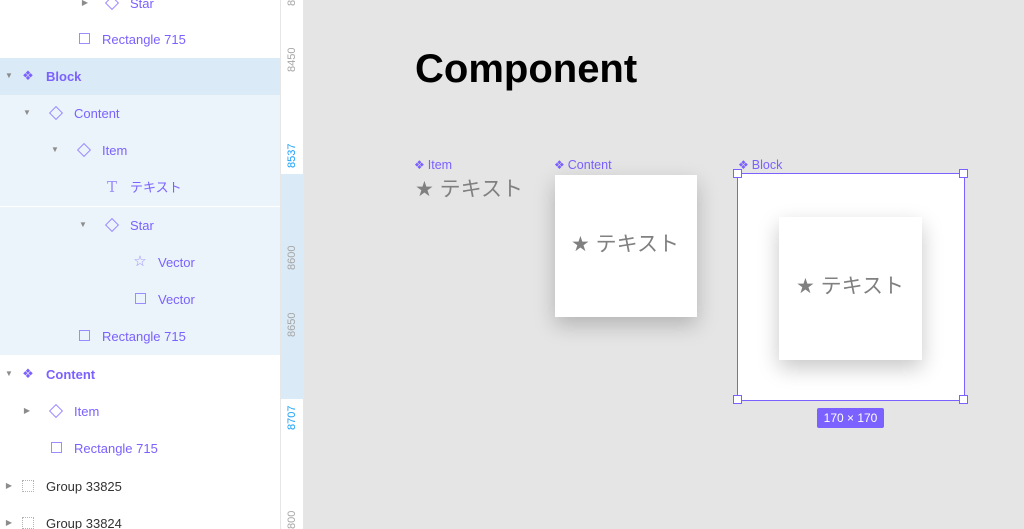 The height and width of the screenshot is (529, 1024). Describe the element at coordinates (292, 418) in the screenshot. I see `ruler-tick-selection-end: 8707` at that location.